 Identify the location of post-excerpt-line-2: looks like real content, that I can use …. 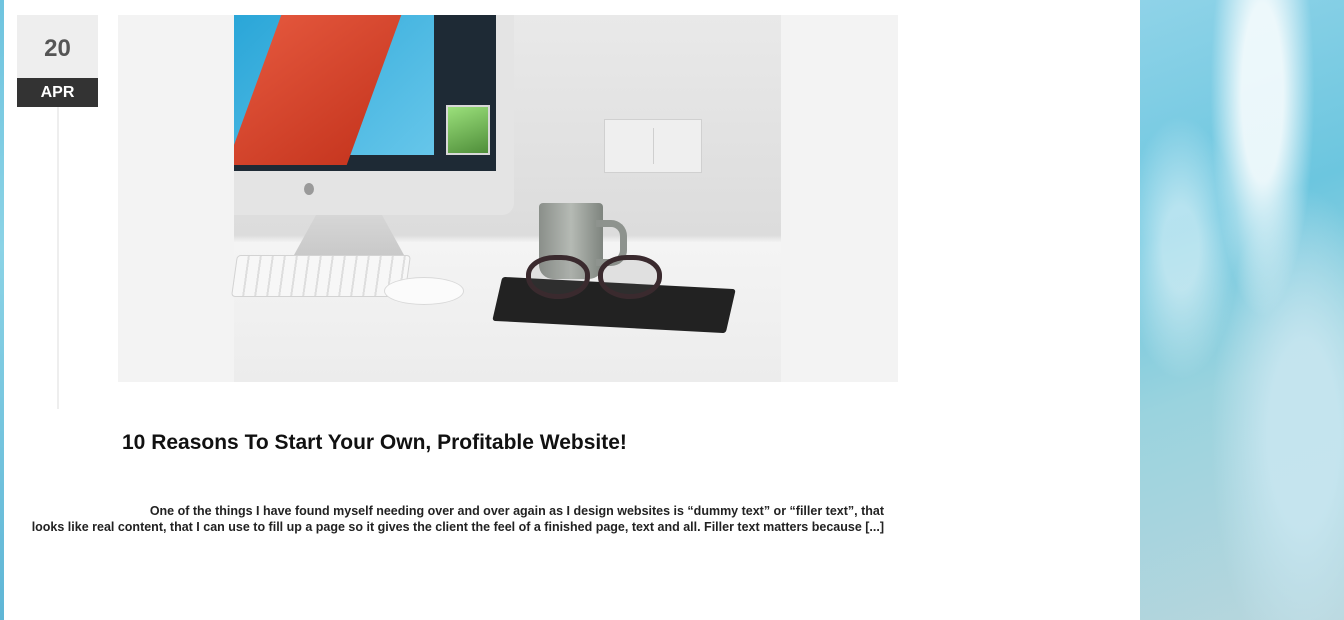
(446, 527).